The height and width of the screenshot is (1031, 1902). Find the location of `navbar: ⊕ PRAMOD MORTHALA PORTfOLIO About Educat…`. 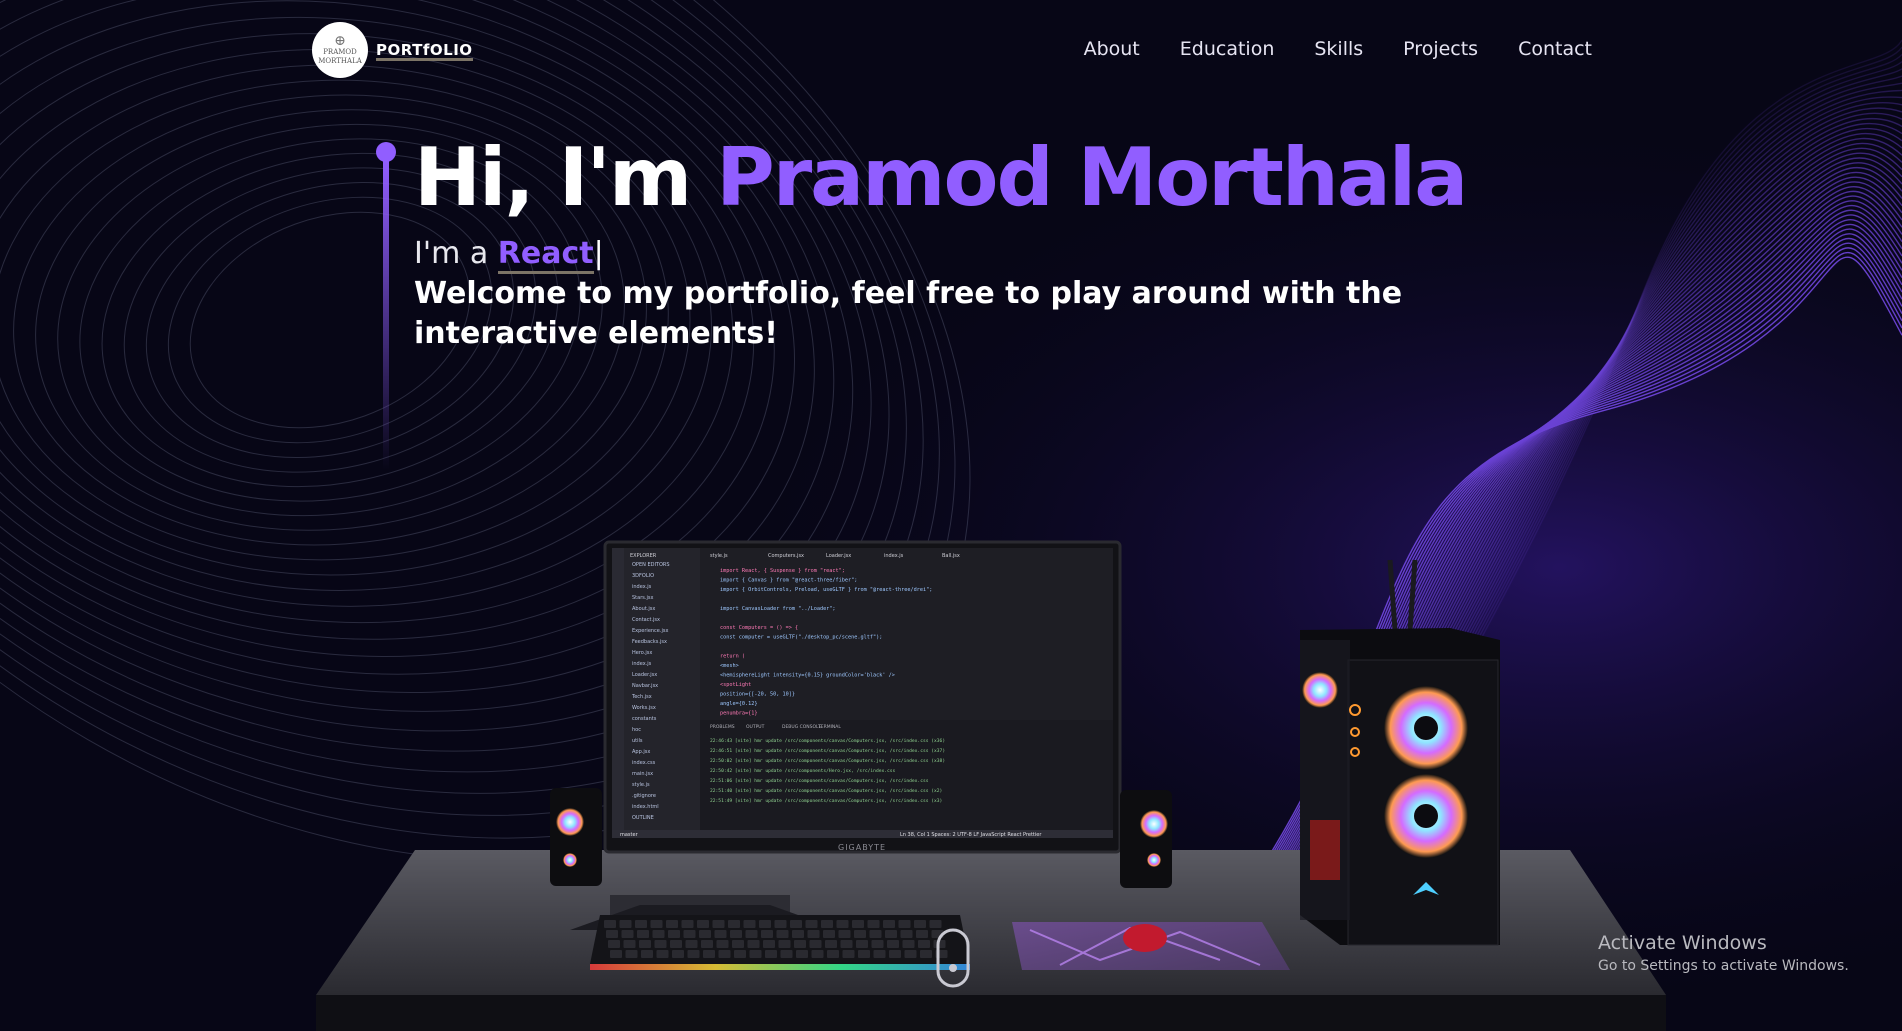

navbar: ⊕ PRAMOD MORTHALA PORTfOLIO About Educat… is located at coordinates (951, 50).